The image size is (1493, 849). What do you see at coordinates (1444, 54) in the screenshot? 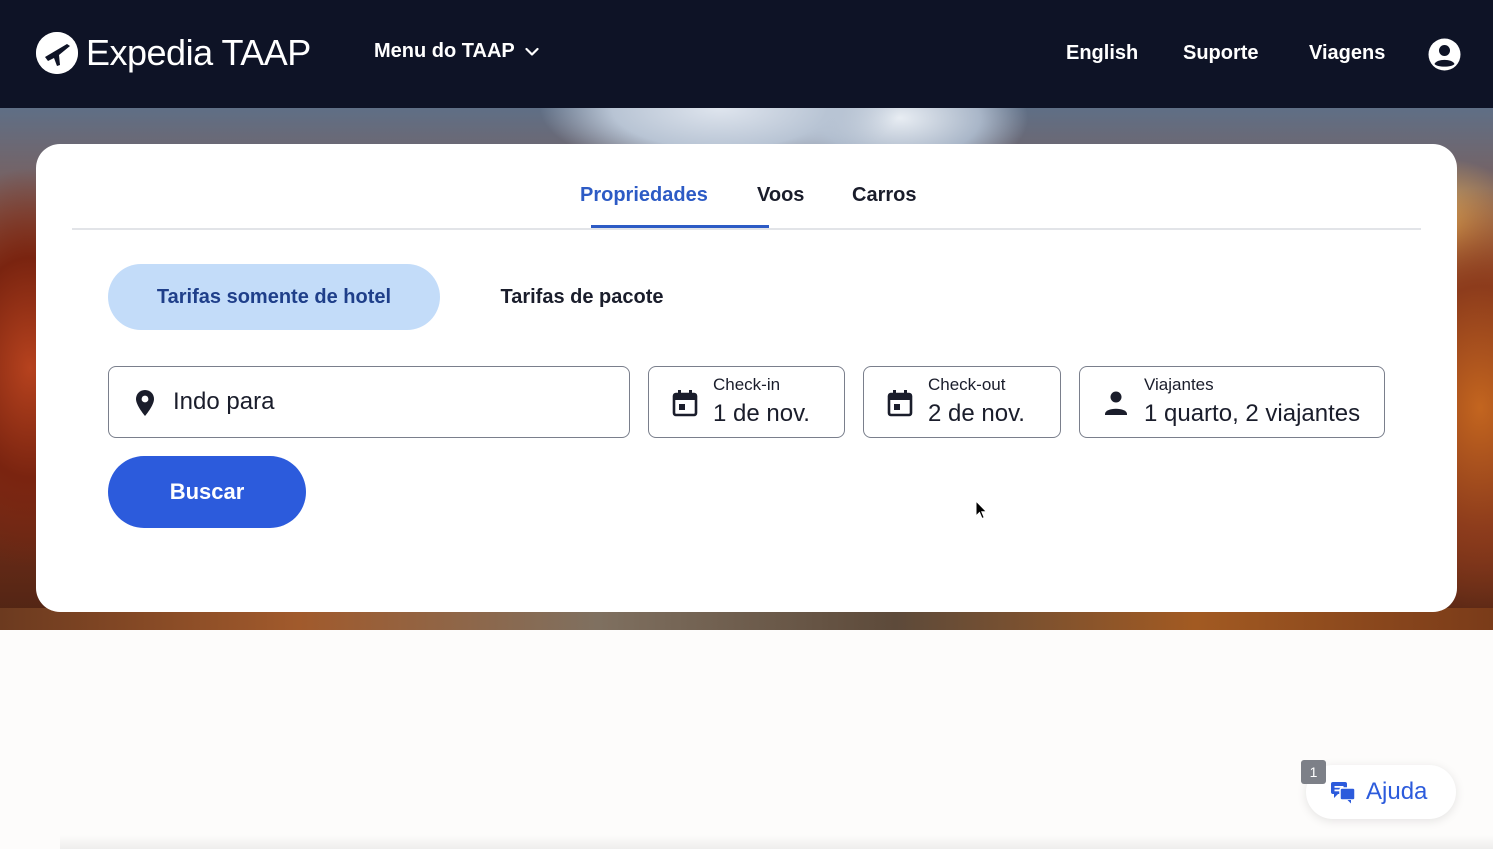
I see `account-icon` at bounding box center [1444, 54].